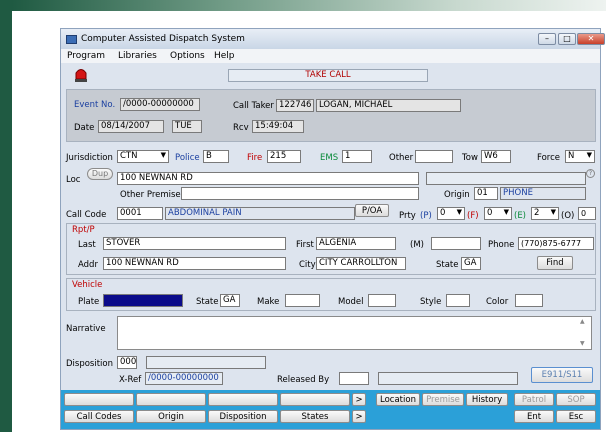 Image resolution: width=606 pixels, height=432 pixels. Describe the element at coordinates (71, 39) in the screenshot. I see `app-icon` at that location.